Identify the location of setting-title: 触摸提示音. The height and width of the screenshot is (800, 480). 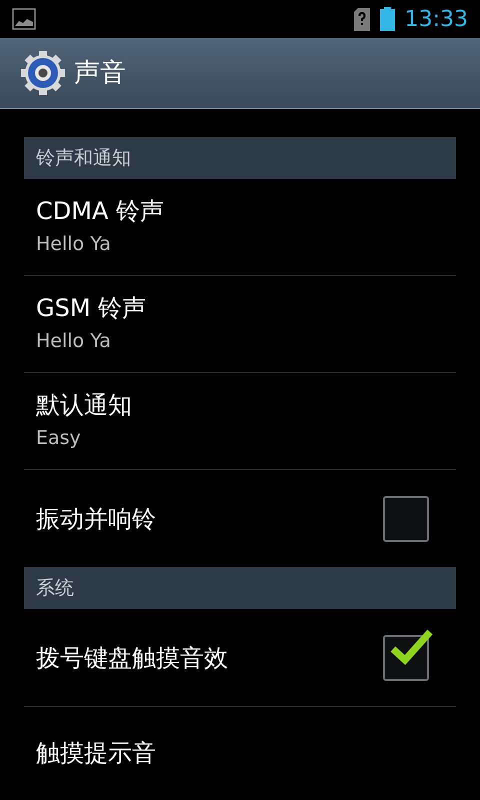
(96, 753).